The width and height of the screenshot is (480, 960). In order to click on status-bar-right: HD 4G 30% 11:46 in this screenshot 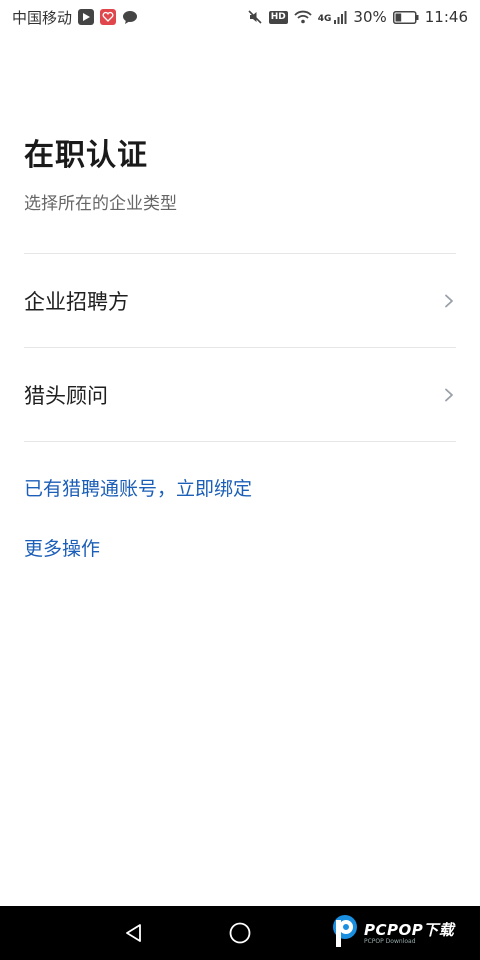, I will do `click(357, 17)`.